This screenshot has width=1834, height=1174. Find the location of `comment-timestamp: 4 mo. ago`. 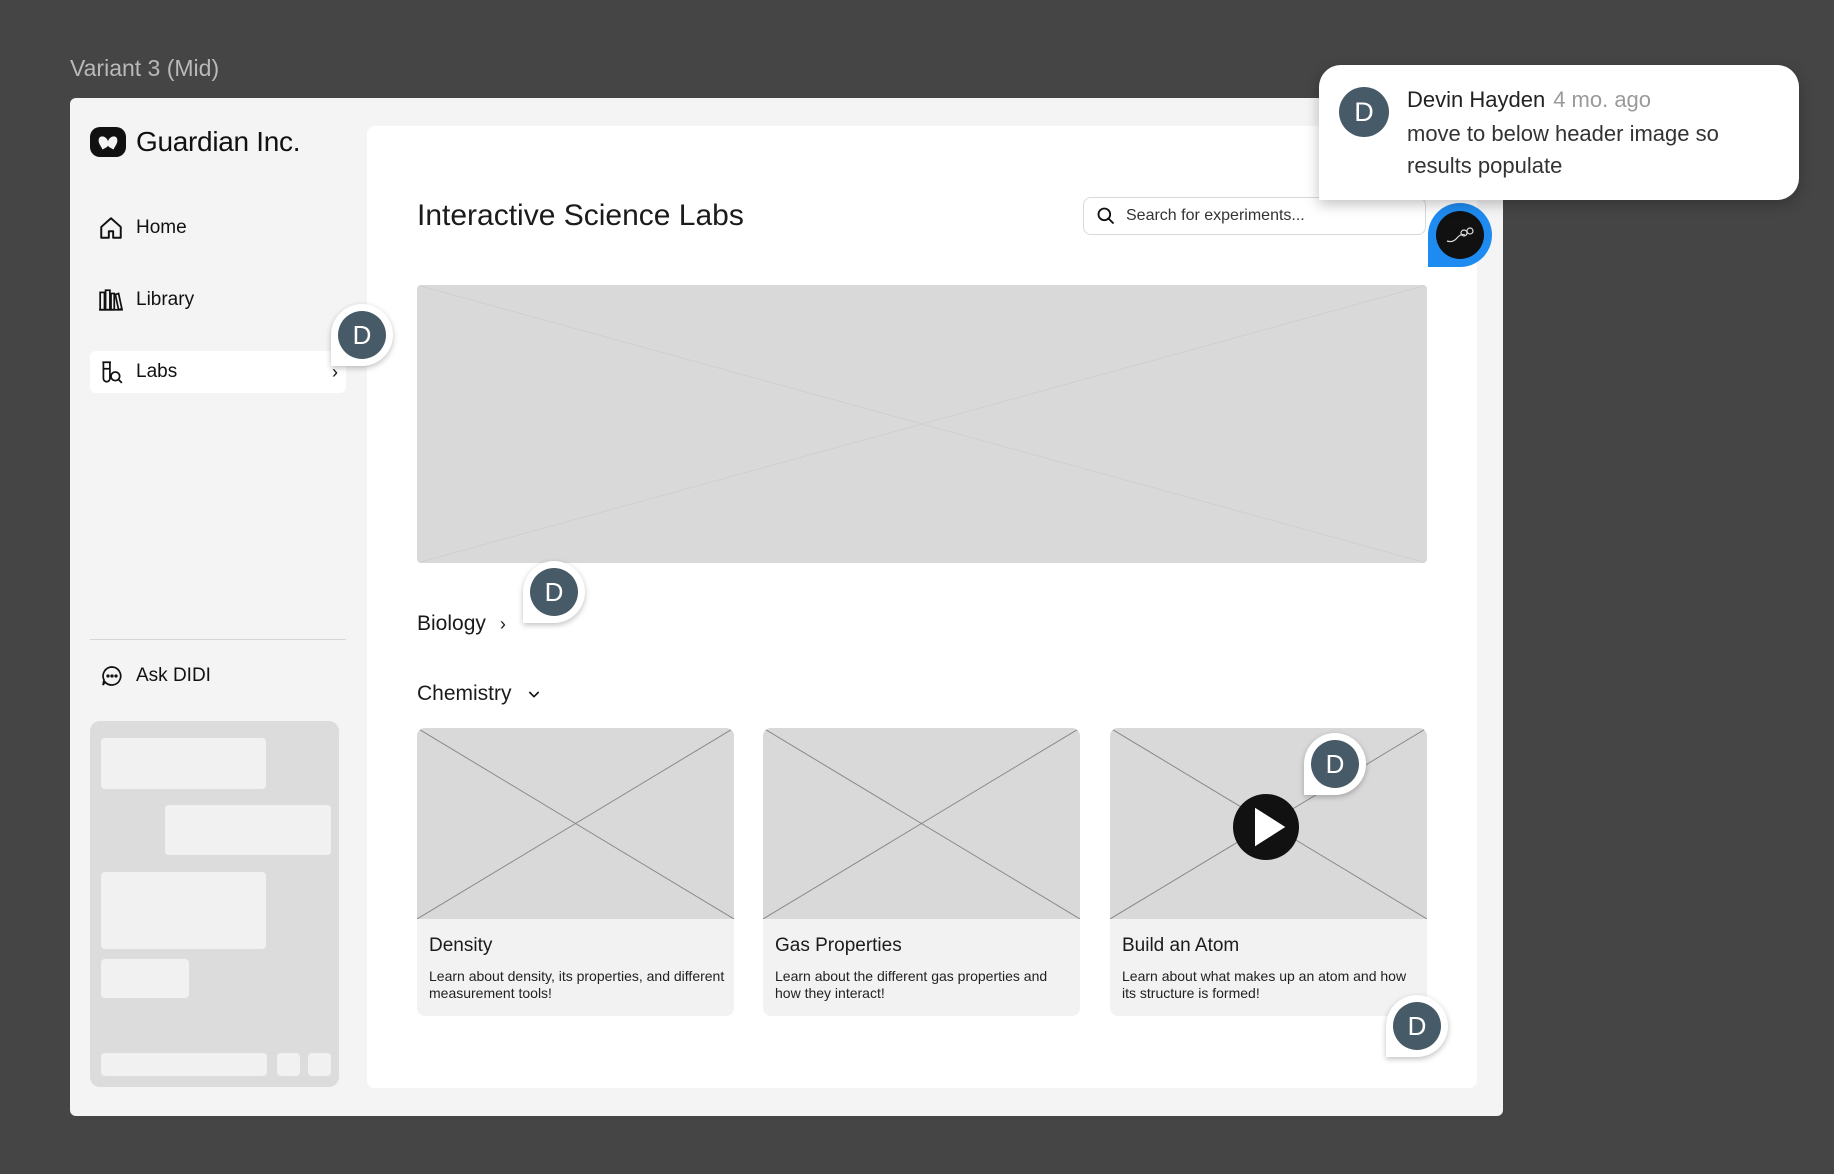

comment-timestamp: 4 mo. ago is located at coordinates (1602, 99).